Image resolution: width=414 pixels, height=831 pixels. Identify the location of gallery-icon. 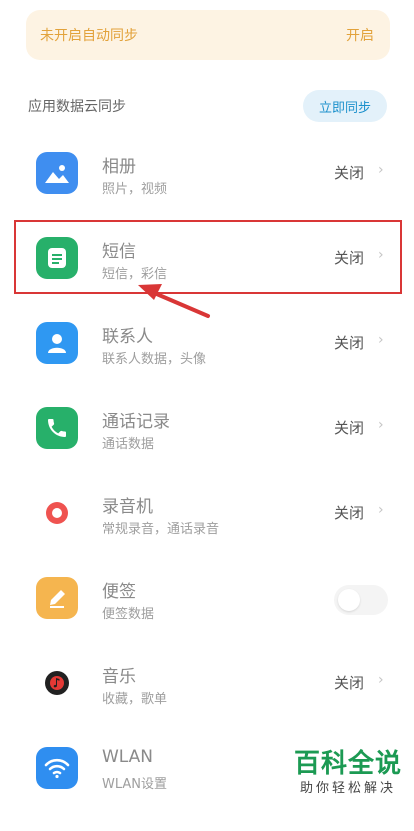
(57, 173).